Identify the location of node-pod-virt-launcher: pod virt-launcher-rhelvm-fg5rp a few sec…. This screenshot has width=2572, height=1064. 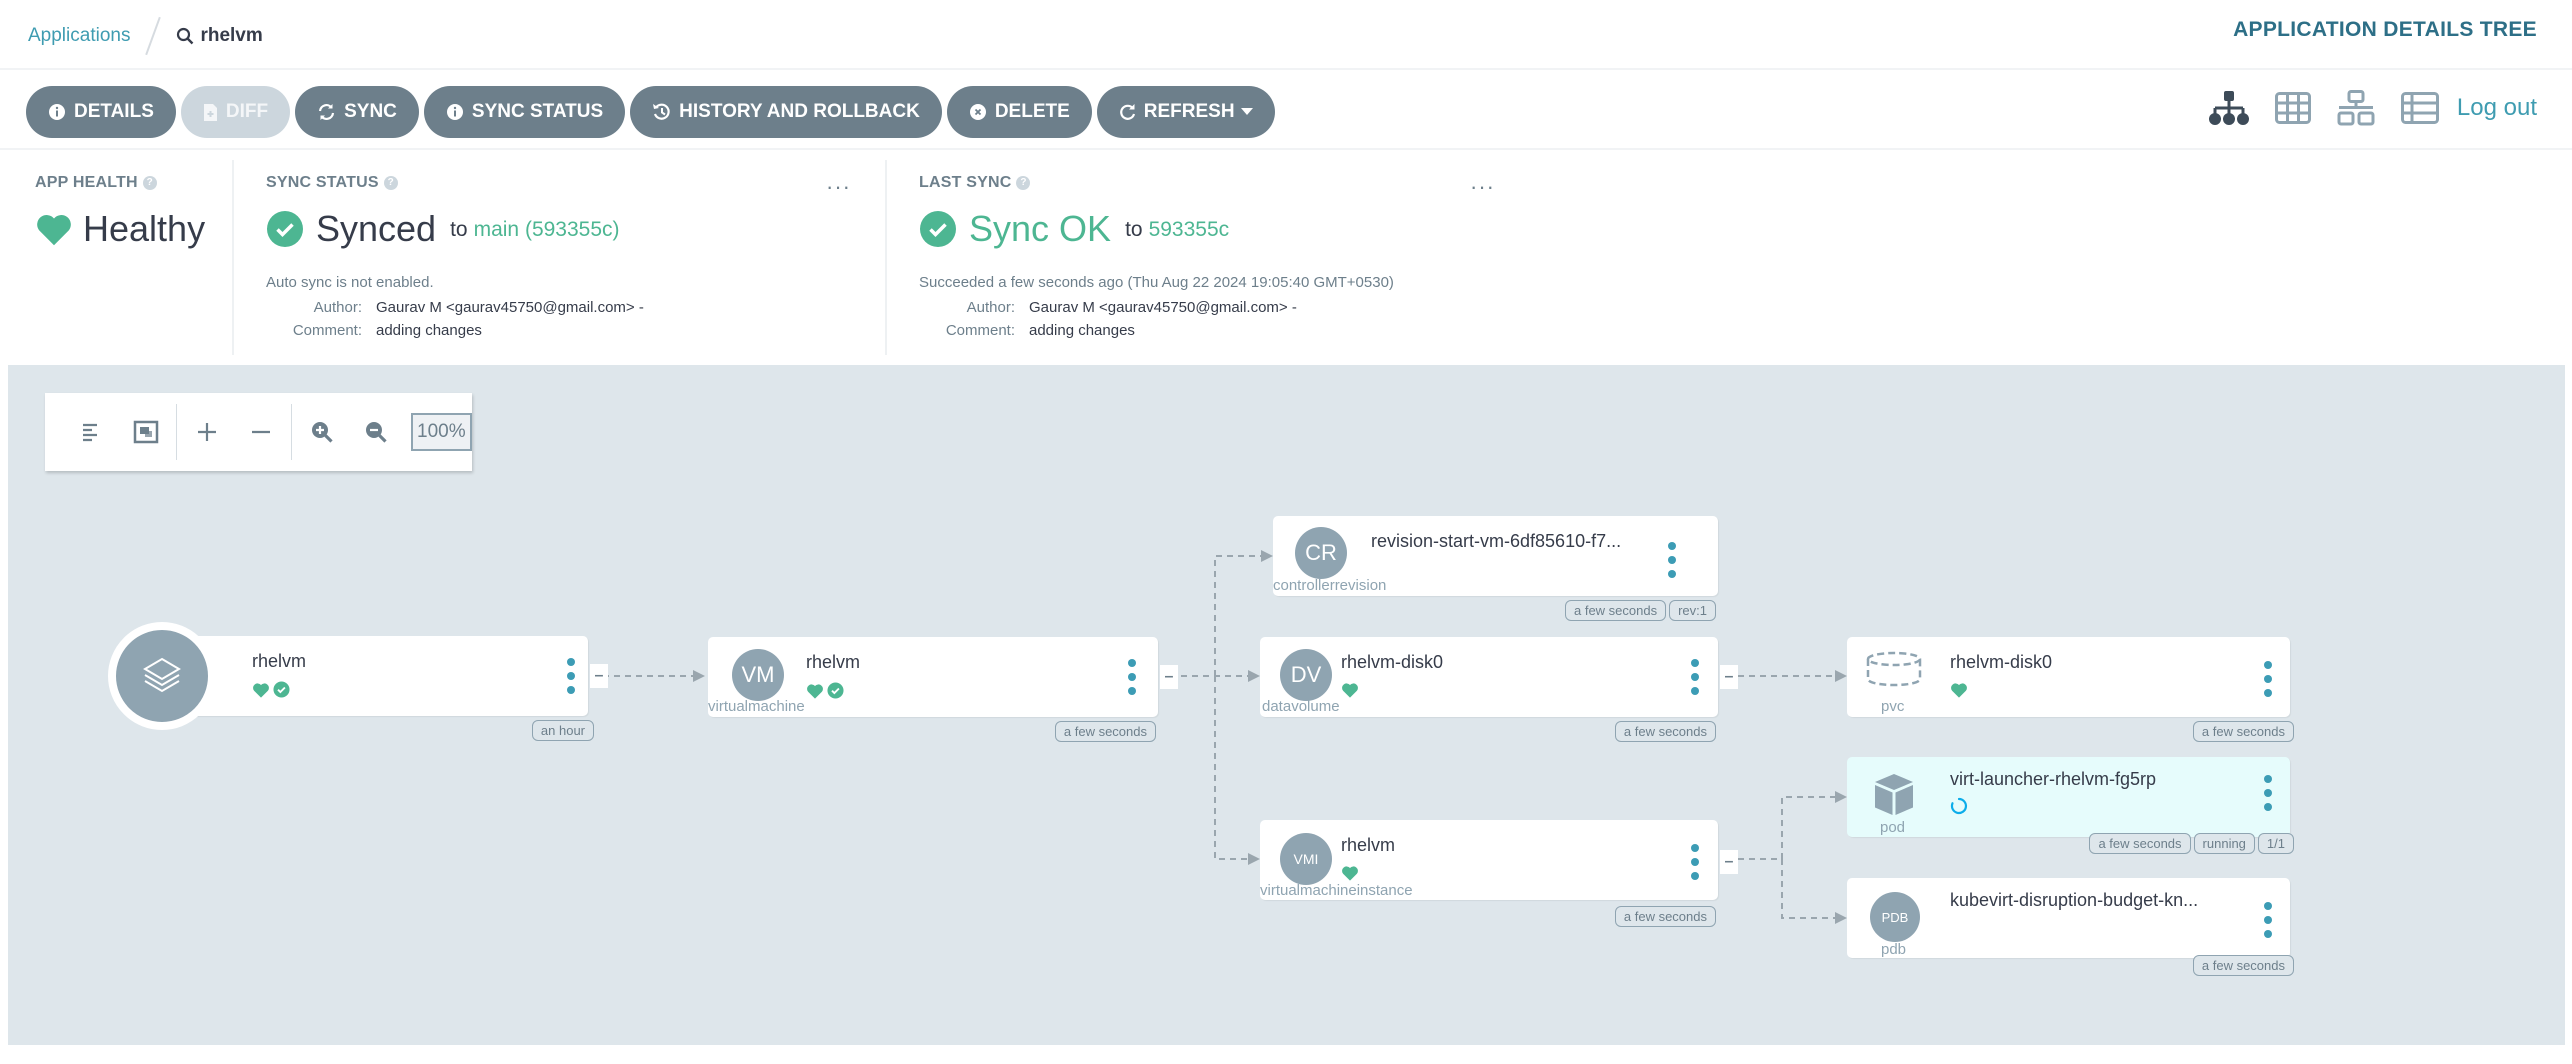
(2070, 805).